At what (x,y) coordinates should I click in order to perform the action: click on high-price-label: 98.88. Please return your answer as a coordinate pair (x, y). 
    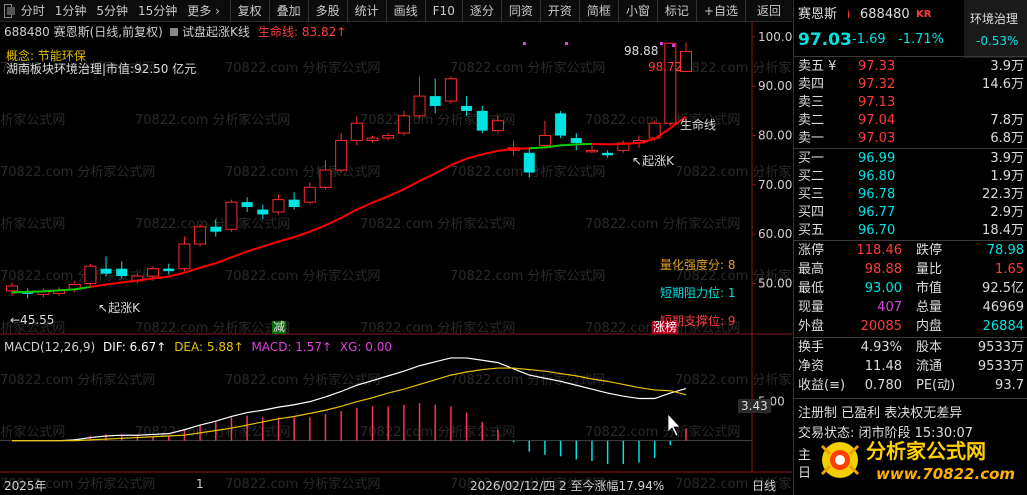
    Looking at the image, I should click on (641, 51).